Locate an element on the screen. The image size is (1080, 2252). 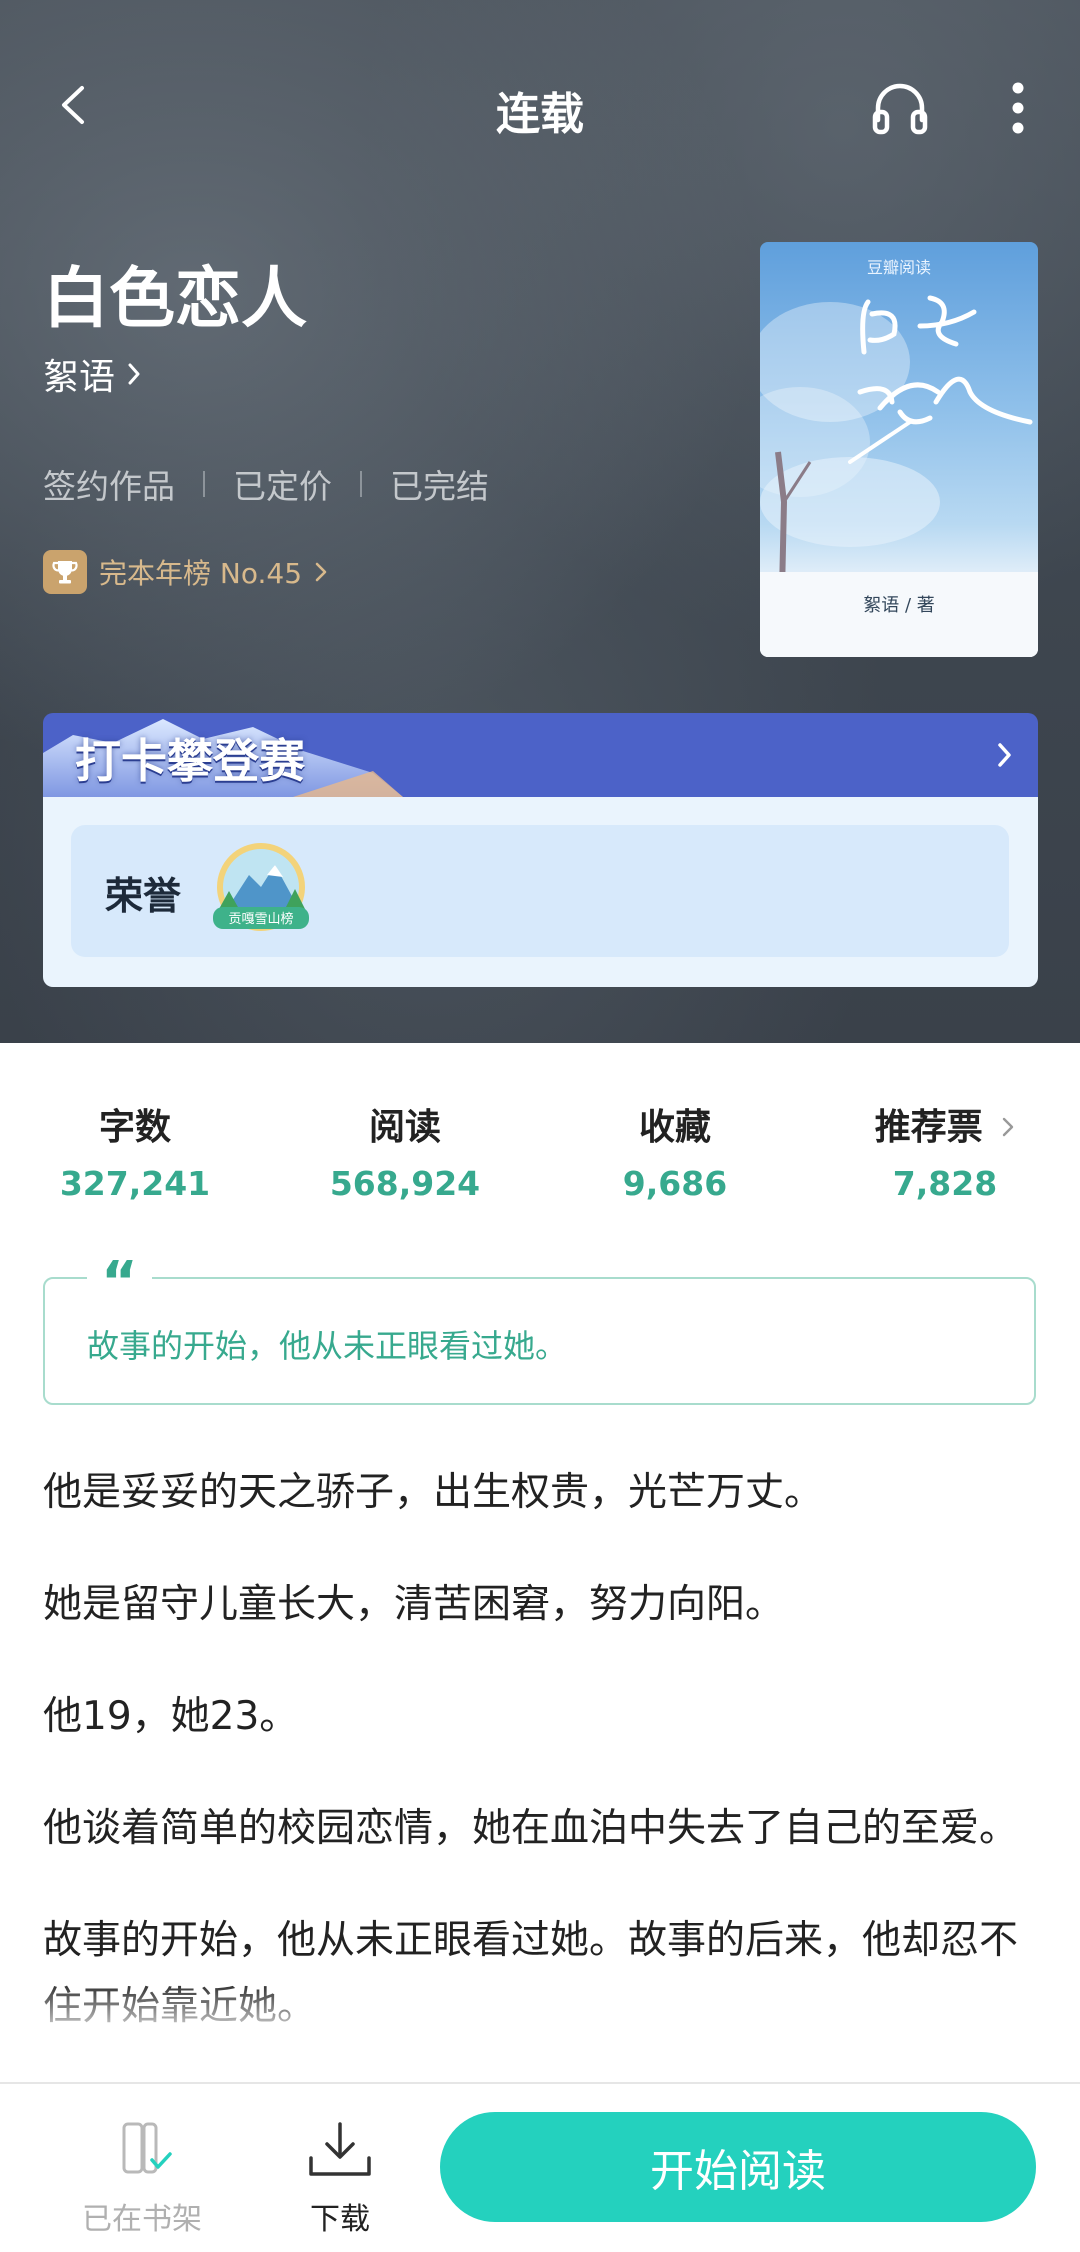
book-title: 白色恋人 is located at coordinates (175, 298).